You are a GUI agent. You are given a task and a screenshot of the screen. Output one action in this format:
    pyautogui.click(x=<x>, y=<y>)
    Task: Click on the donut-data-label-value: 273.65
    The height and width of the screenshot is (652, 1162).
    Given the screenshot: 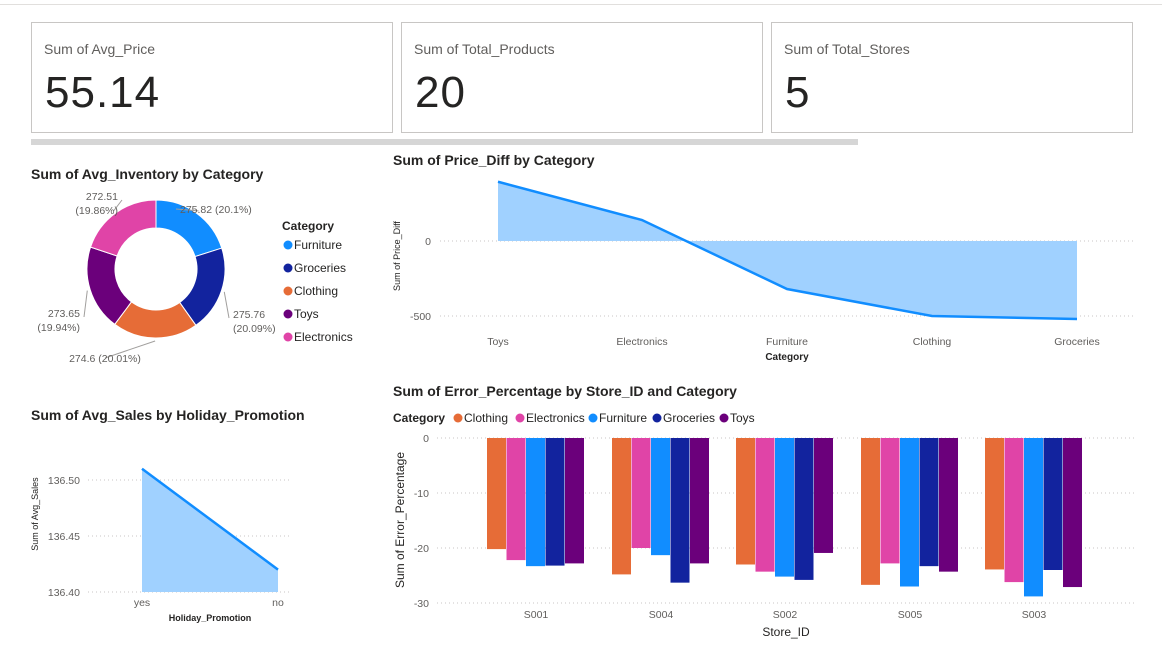 What is the action you would take?
    pyautogui.click(x=64, y=314)
    